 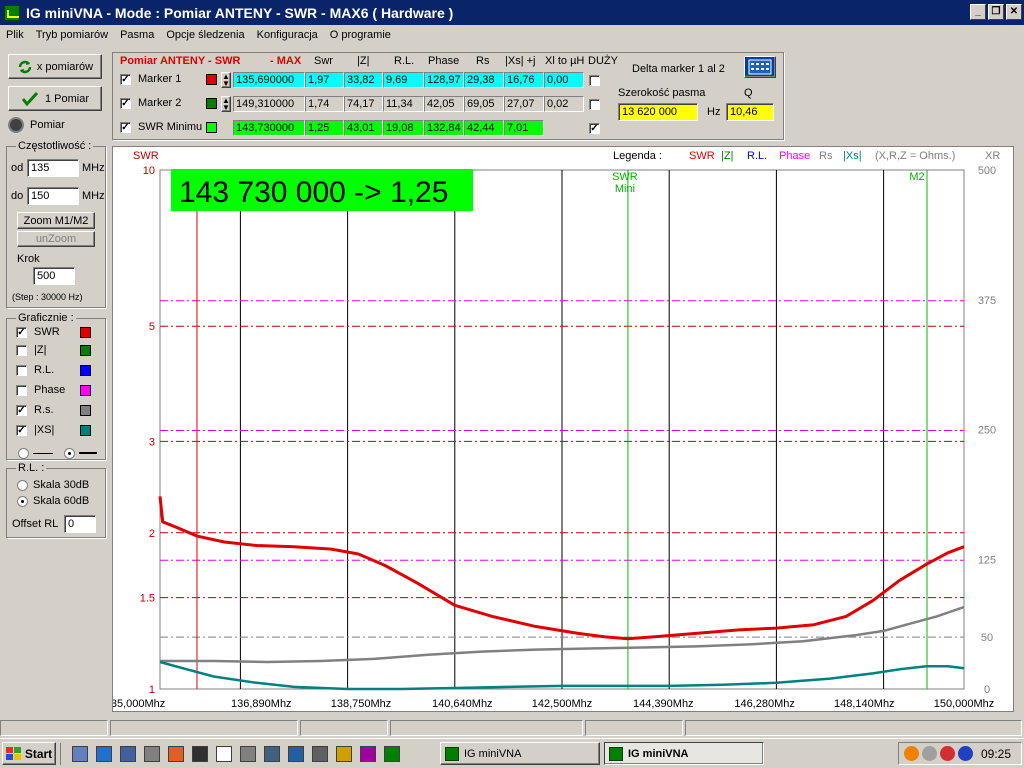 I want to click on task-1-label: IG miniVNA, so click(x=493, y=753).